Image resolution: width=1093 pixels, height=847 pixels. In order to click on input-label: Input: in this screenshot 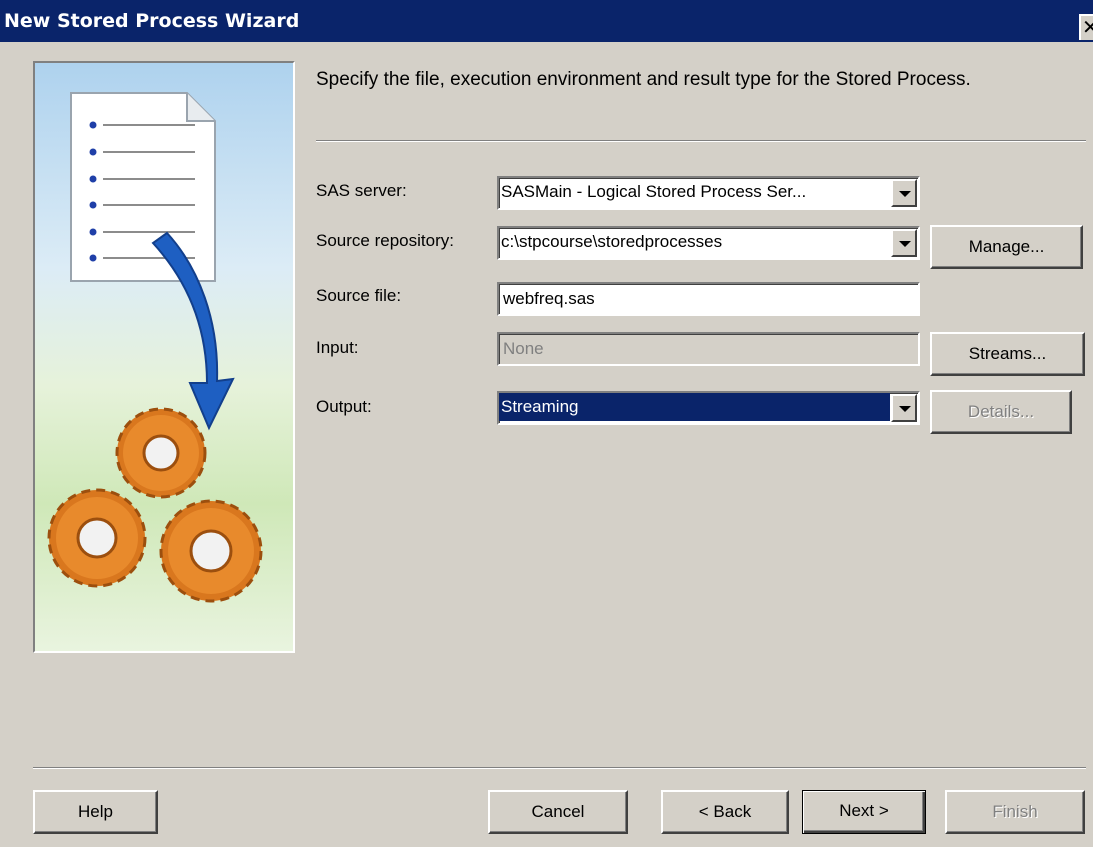, I will do `click(337, 347)`.